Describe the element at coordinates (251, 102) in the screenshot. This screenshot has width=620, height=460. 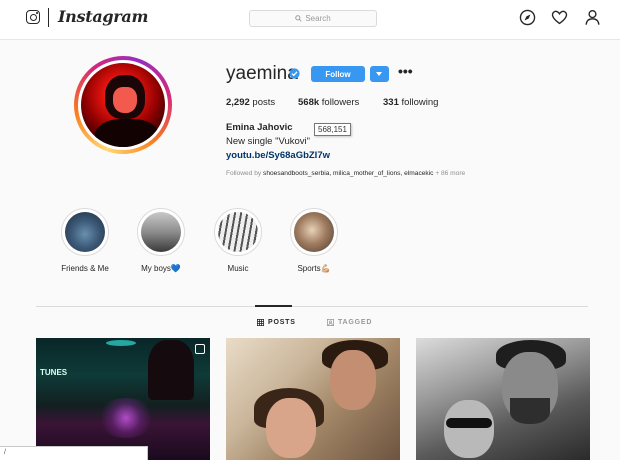
I see `posts-count-stat: 2,292 posts` at that location.